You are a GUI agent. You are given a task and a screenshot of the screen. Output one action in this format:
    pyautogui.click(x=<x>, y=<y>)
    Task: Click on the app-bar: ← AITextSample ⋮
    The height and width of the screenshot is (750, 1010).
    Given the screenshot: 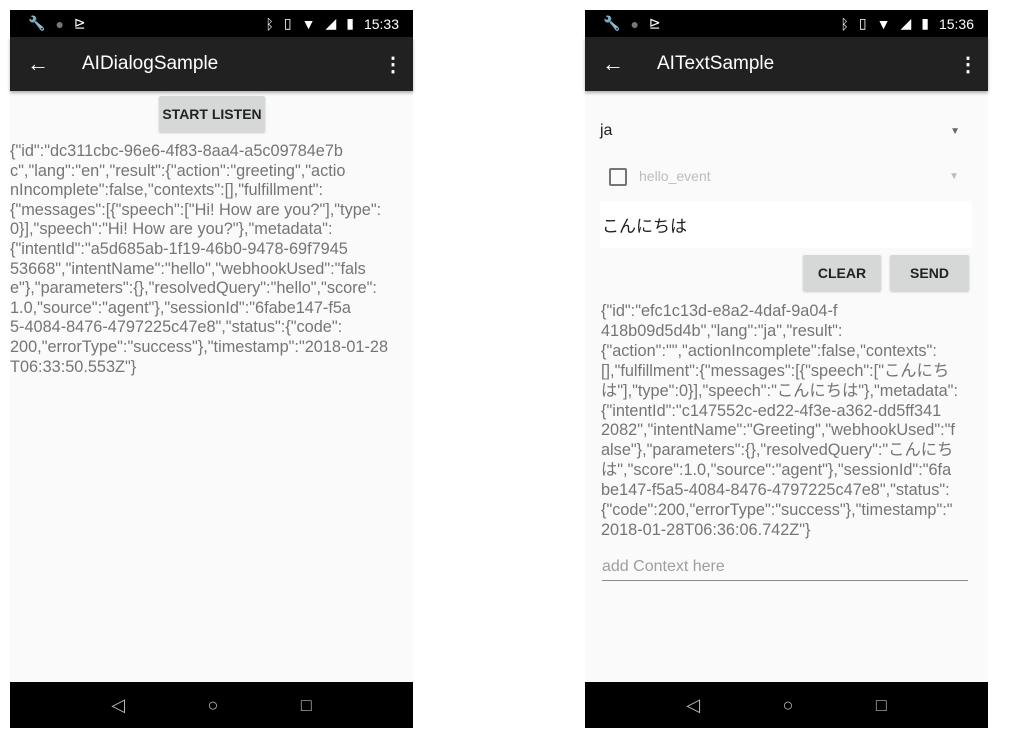 What is the action you would take?
    pyautogui.click(x=786, y=64)
    